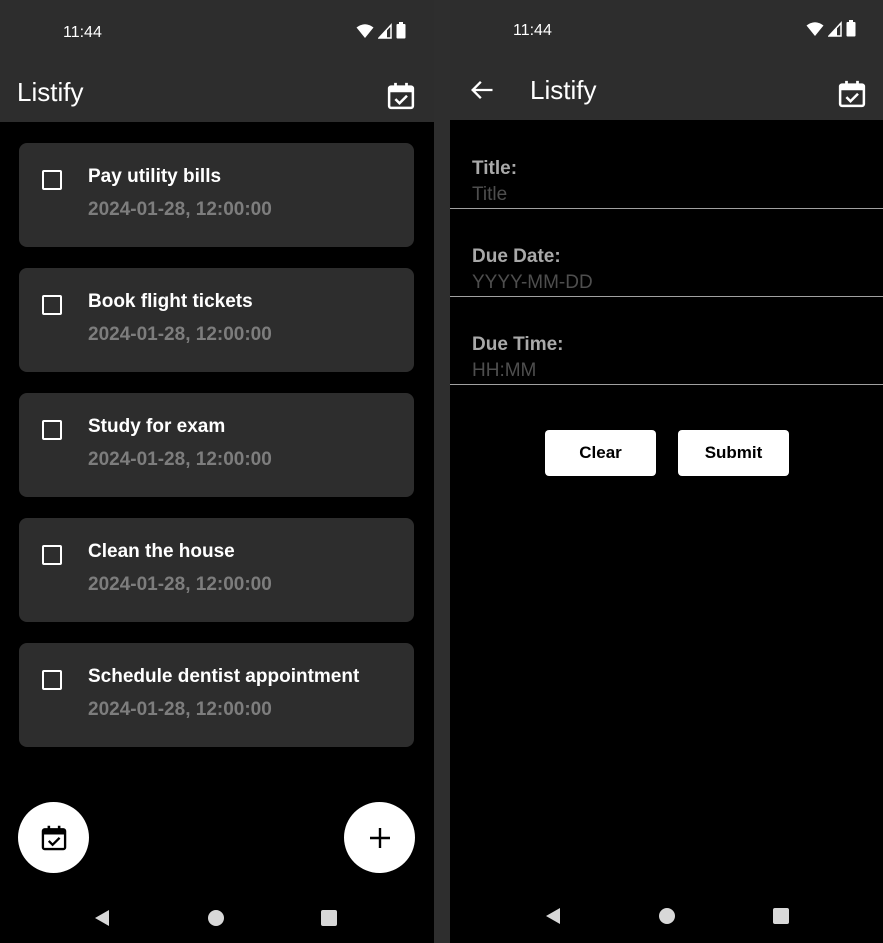 Image resolution: width=883 pixels, height=943 pixels. Describe the element at coordinates (733, 453) in the screenshot. I see `submit-button: Submit` at that location.